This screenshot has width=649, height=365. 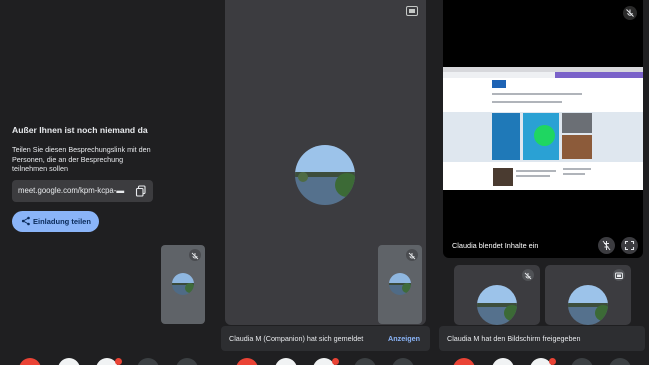 What do you see at coordinates (499, 84) in the screenshot?
I see `site-logo` at bounding box center [499, 84].